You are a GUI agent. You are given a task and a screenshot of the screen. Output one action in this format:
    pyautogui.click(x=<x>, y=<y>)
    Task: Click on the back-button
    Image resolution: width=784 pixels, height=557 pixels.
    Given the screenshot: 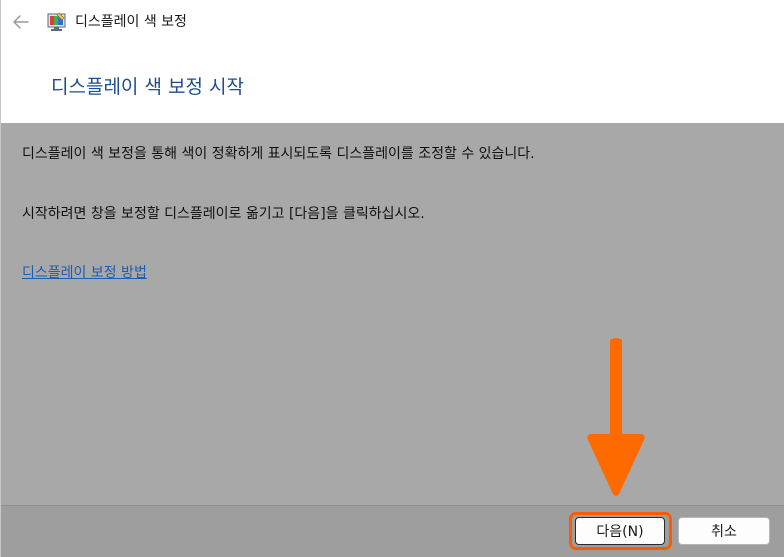 What is the action you would take?
    pyautogui.click(x=21, y=22)
    